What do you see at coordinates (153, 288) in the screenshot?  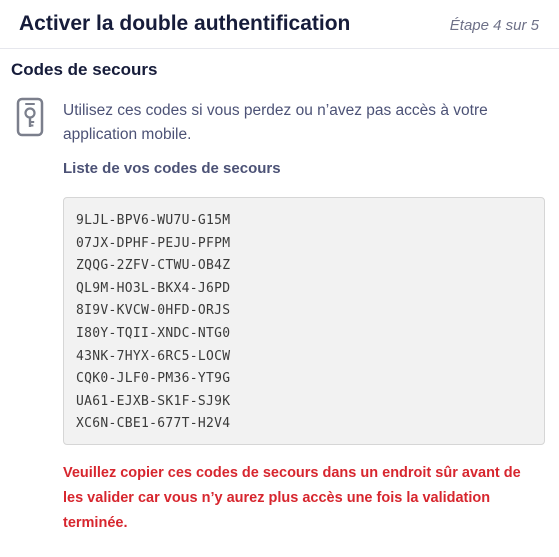 I see `backup-code: QL9M-HO3L-BKX4-J6PD` at bounding box center [153, 288].